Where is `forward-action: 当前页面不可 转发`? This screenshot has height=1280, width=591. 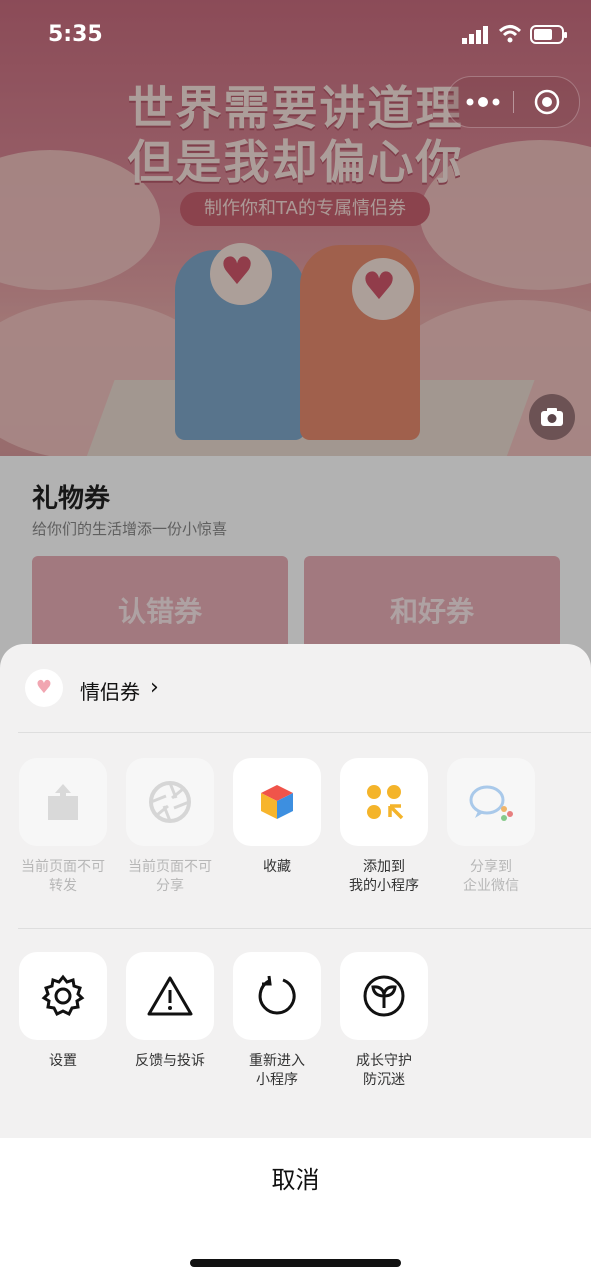
forward-action: 当前页面不可 转发 is located at coordinates (63, 827).